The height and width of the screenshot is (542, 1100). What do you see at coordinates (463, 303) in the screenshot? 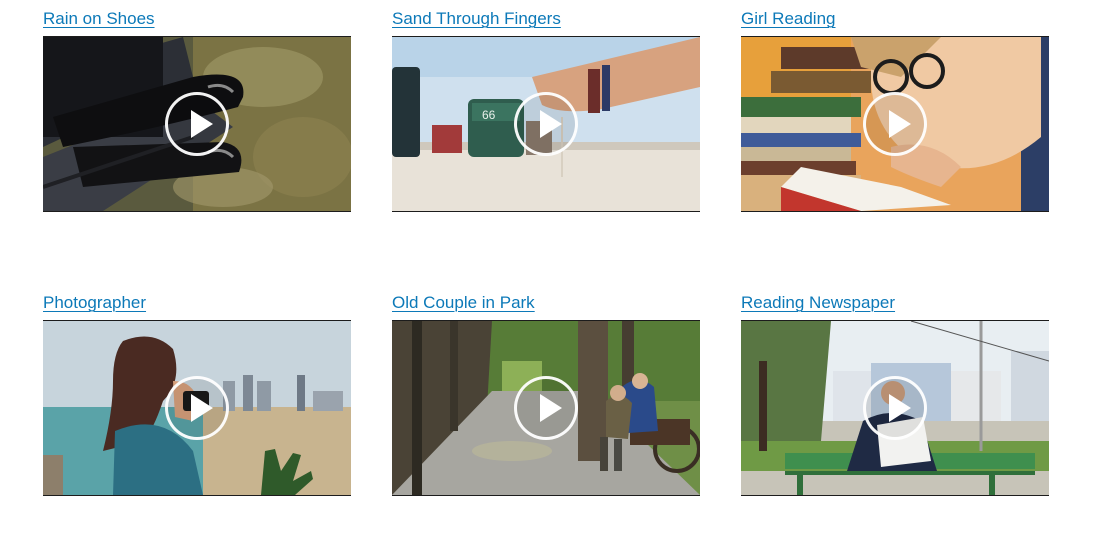
I see `video-title-link: Old Couple in Park` at bounding box center [463, 303].